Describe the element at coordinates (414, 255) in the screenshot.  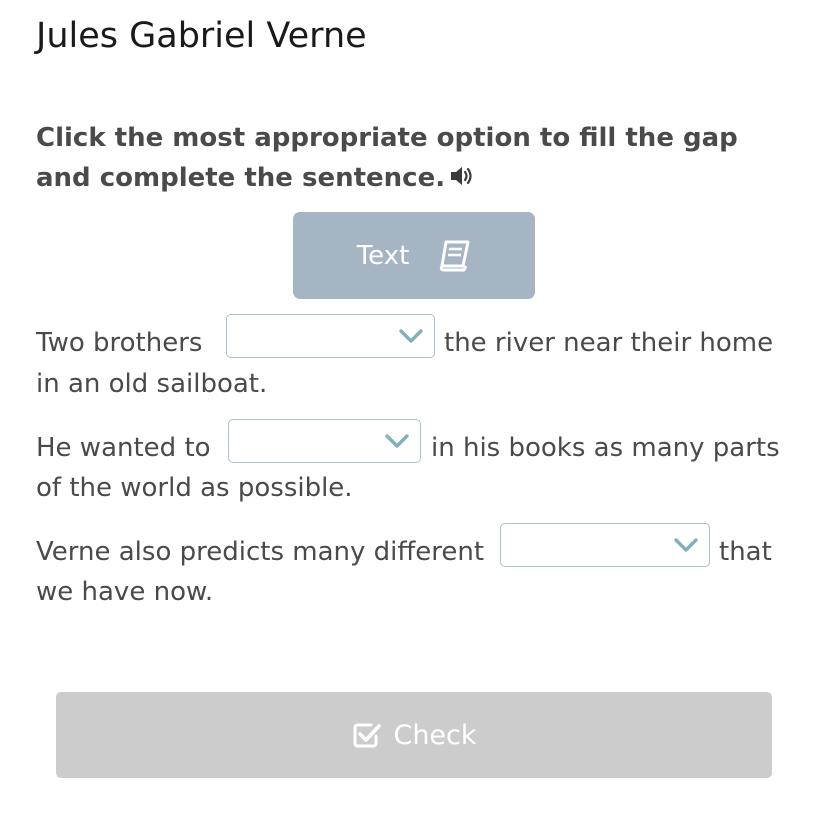
I see `text-button: Text` at that location.